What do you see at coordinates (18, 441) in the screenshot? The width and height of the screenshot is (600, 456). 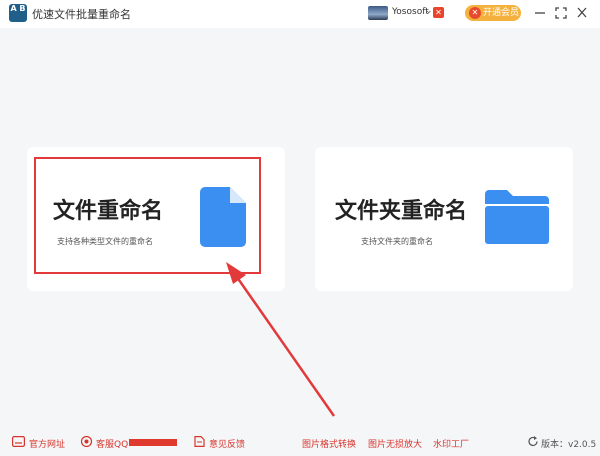 I see `website-icon` at bounding box center [18, 441].